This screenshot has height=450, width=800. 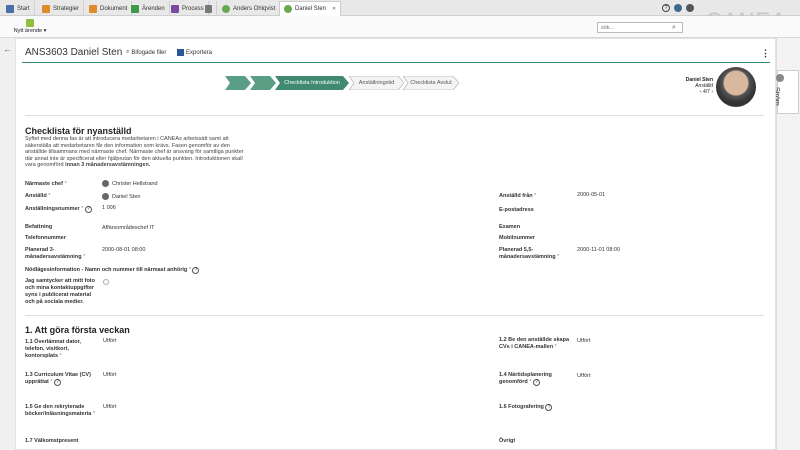 I want to click on tab-label: Anders Ohlqvist, so click(x=254, y=8).